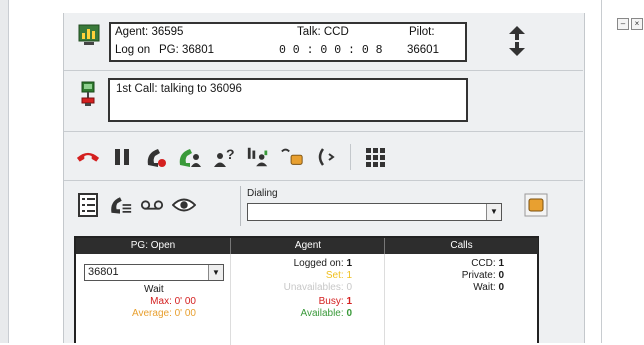 The height and width of the screenshot is (345, 644). What do you see at coordinates (501, 287) in the screenshot?
I see `wait-value: 0` at bounding box center [501, 287].